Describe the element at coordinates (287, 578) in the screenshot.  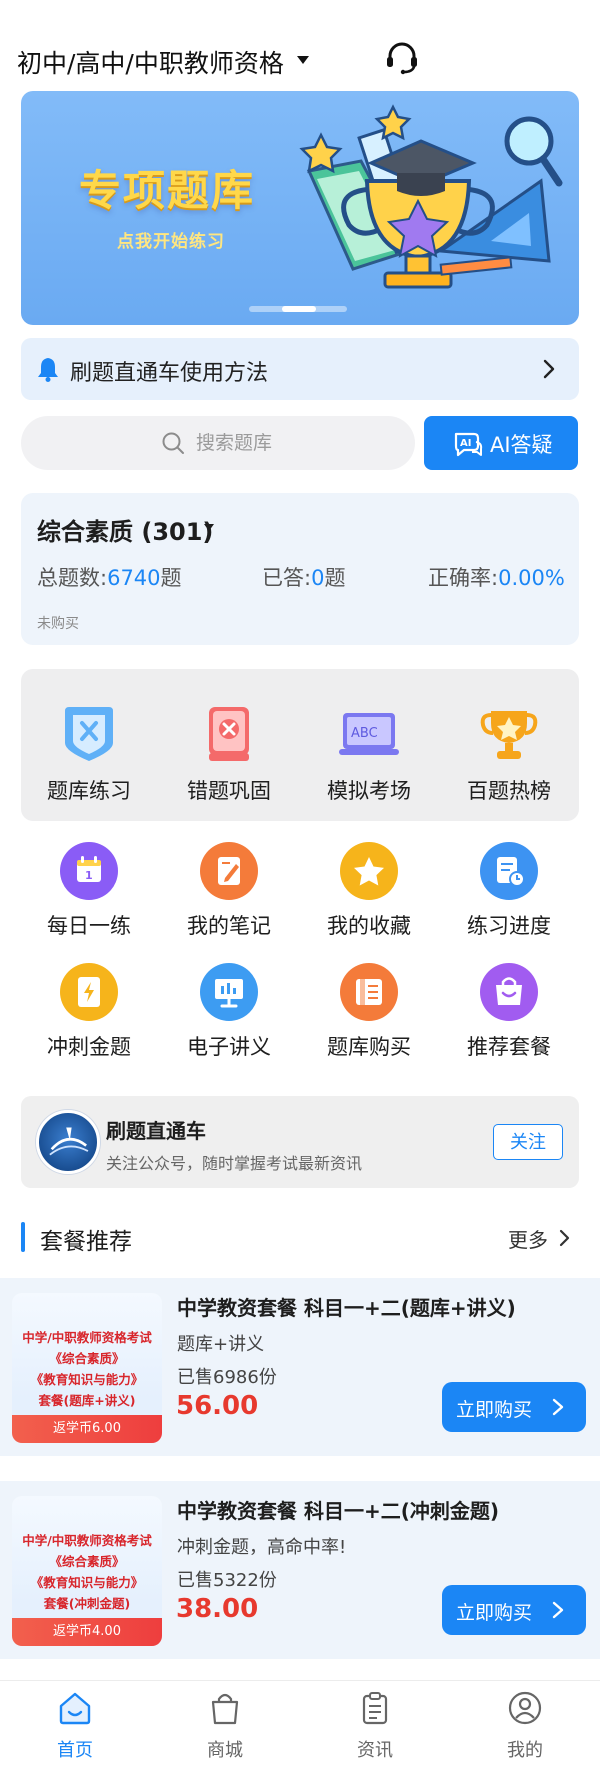
I see `stat-label: 已答:` at that location.